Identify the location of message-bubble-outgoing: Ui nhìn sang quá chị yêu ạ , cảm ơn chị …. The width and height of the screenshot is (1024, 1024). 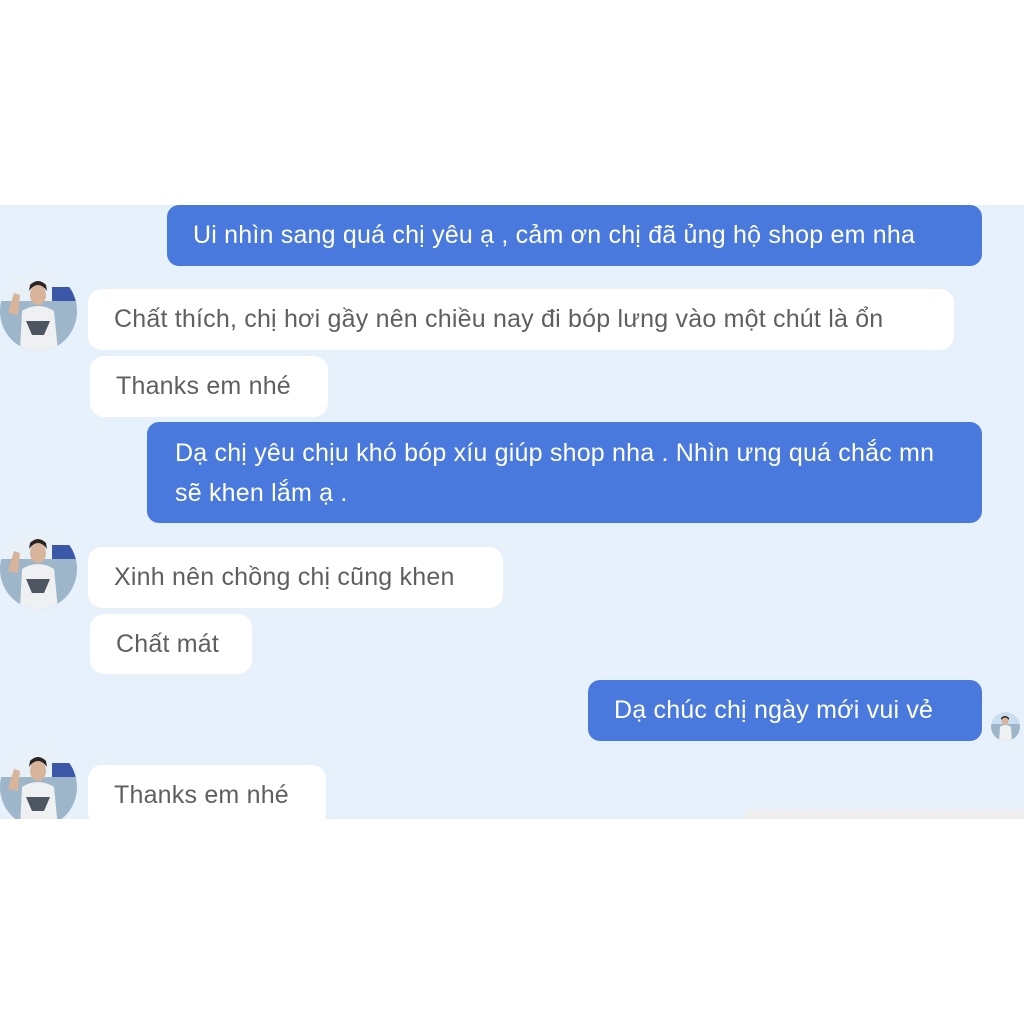
(574, 235).